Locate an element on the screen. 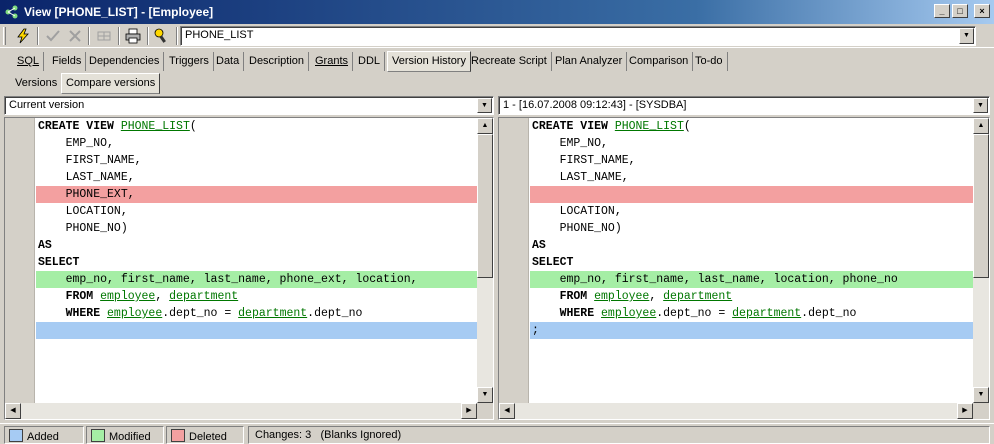 This screenshot has height=444, width=994. toolbar-grip is located at coordinates (4, 36).